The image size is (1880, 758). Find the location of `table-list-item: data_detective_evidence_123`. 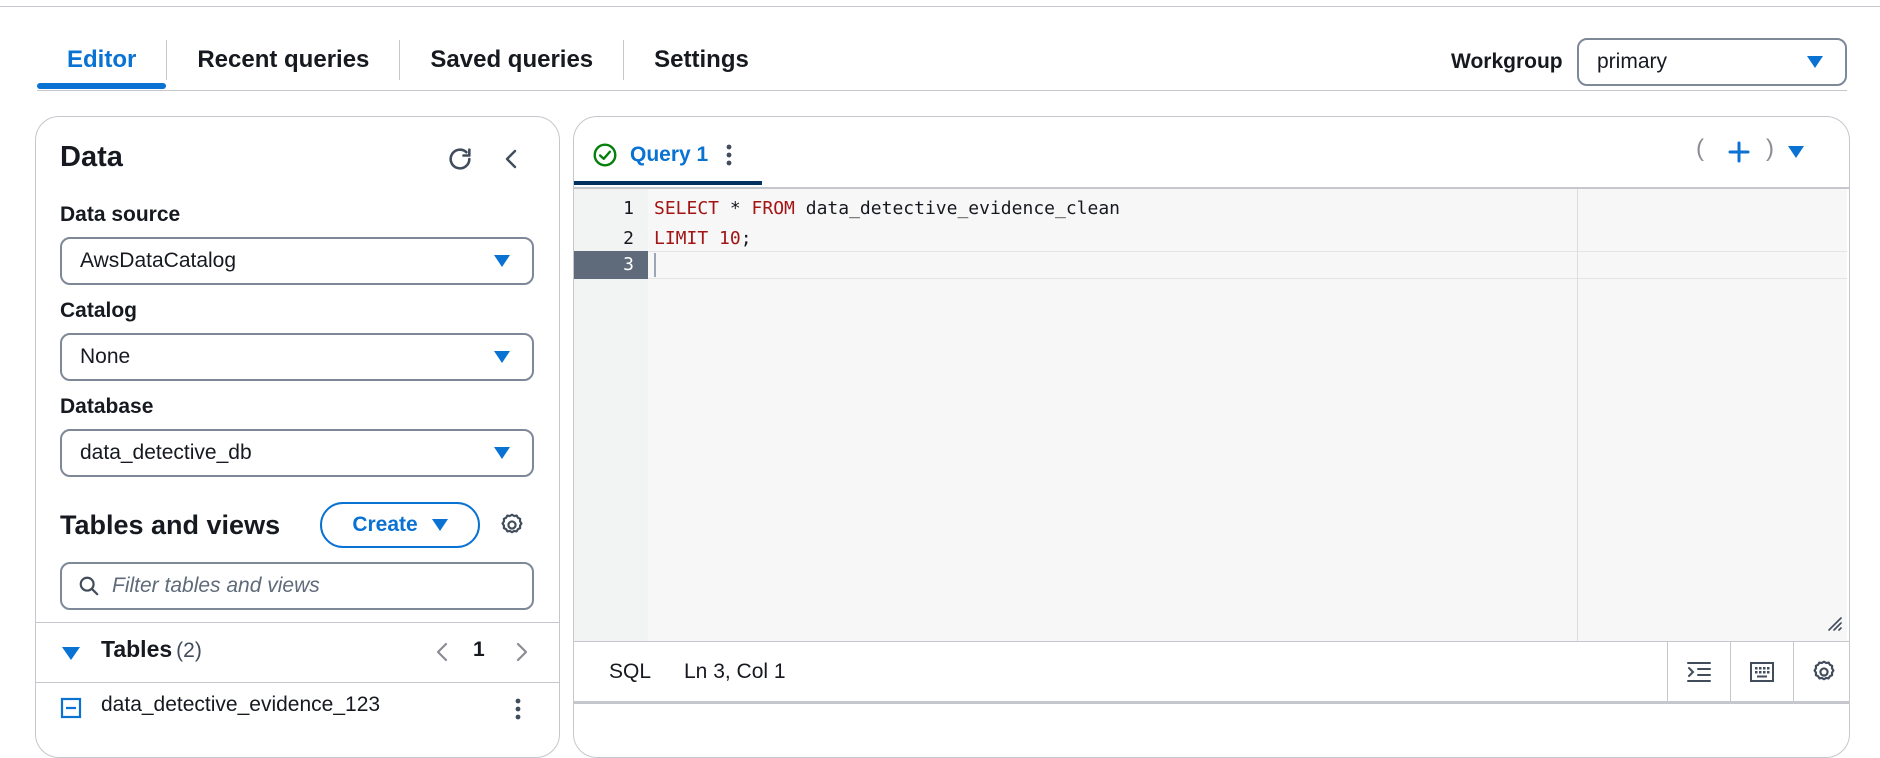

table-list-item: data_detective_evidence_123 is located at coordinates (297, 708).